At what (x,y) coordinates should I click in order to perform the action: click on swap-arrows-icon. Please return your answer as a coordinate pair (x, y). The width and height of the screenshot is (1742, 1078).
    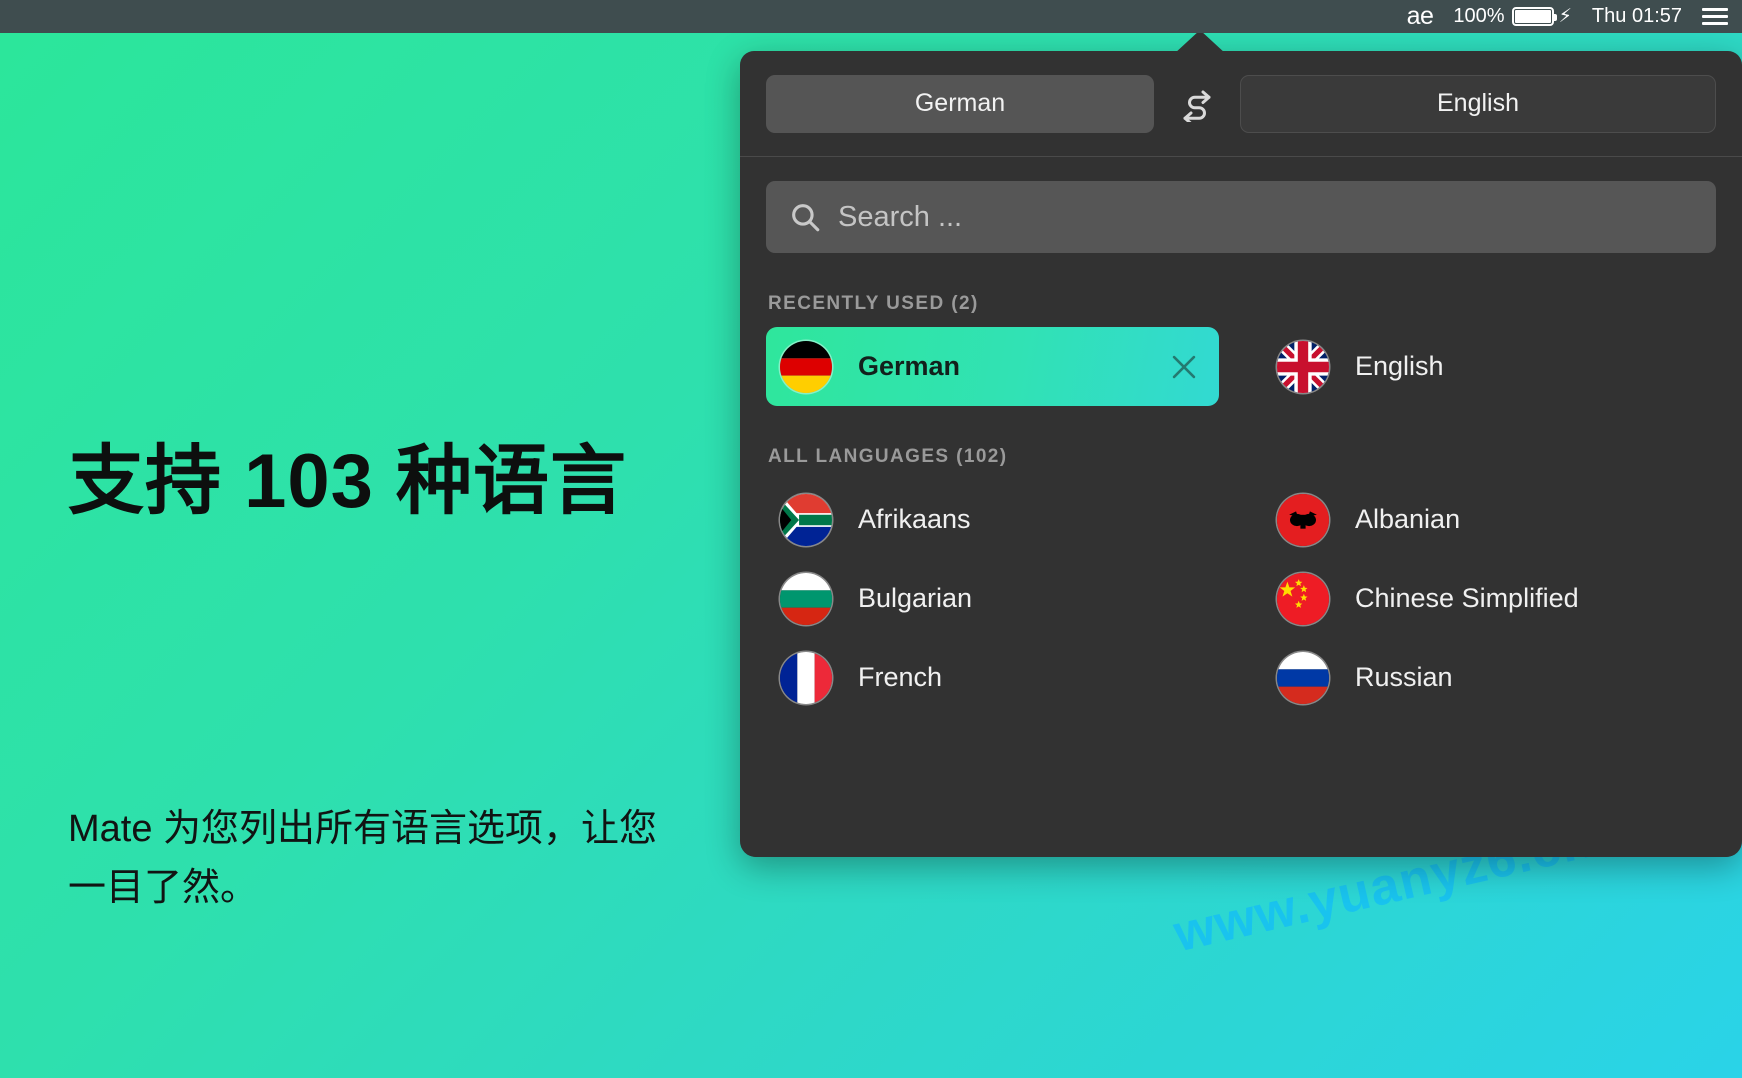
    Looking at the image, I should click on (1197, 104).